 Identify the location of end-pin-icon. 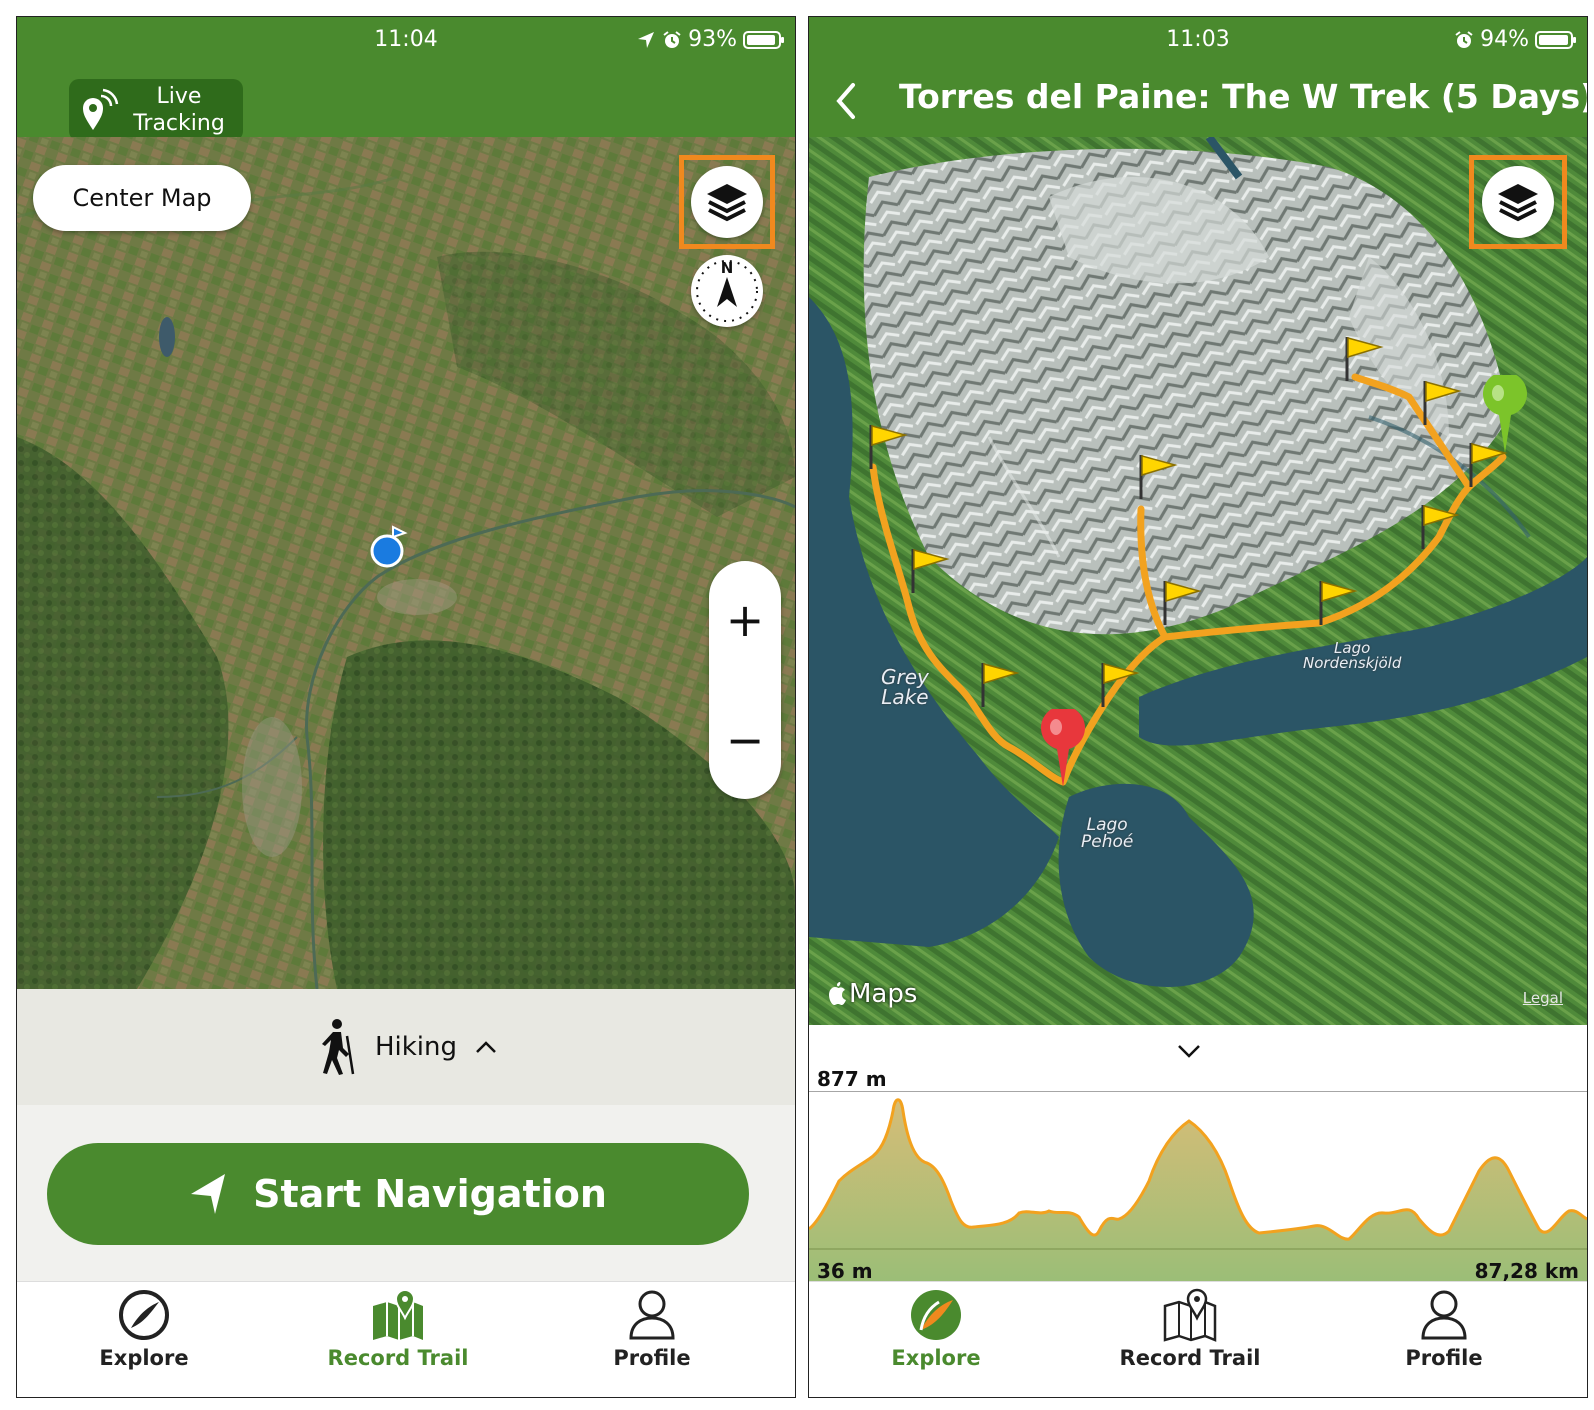
(1063, 748).